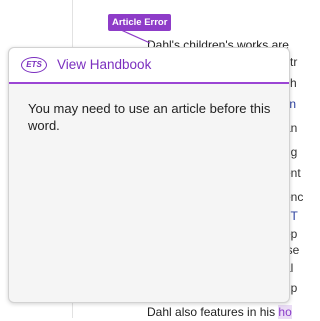 Image resolution: width=320 pixels, height=321 pixels. I want to click on essay-line: Dahl also features in his ho, so click(219, 312).